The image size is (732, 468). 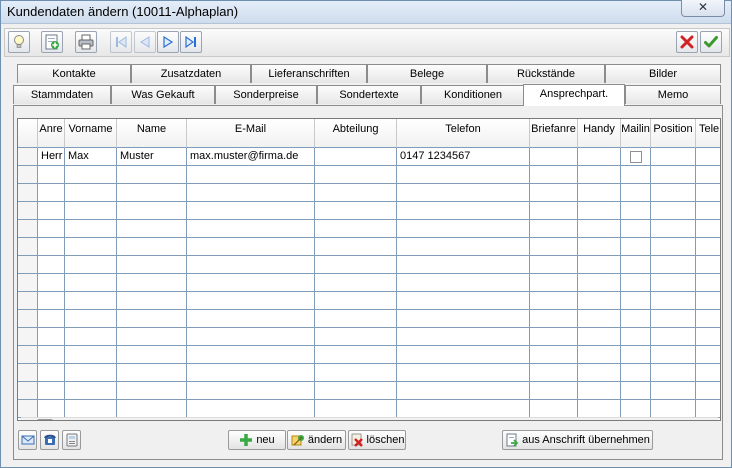 What do you see at coordinates (711, 419) in the screenshot?
I see `scroll-right-icon: ▶` at bounding box center [711, 419].